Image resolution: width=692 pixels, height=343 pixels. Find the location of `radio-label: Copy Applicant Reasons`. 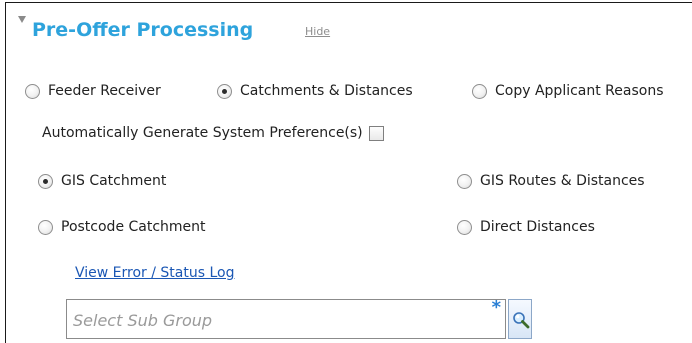

radio-label: Copy Applicant Reasons is located at coordinates (579, 91).